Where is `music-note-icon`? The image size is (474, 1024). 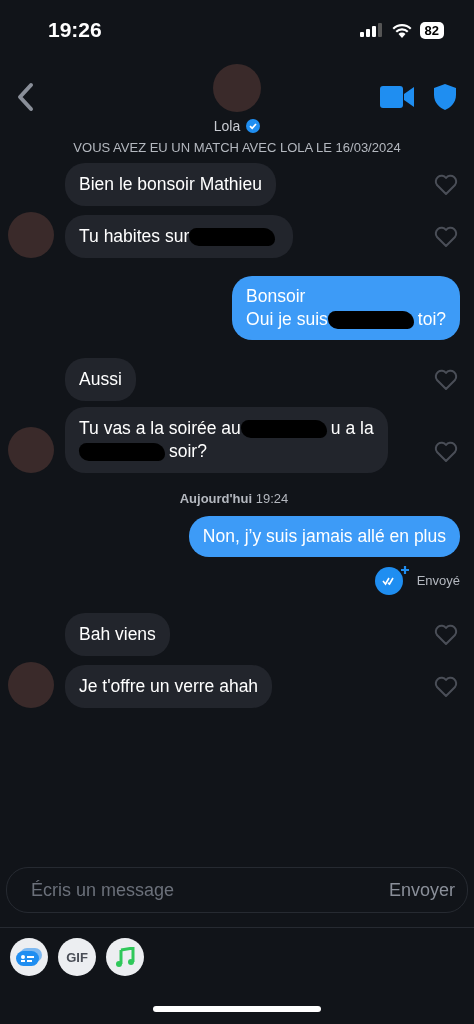
music-note-icon is located at coordinates (125, 957).